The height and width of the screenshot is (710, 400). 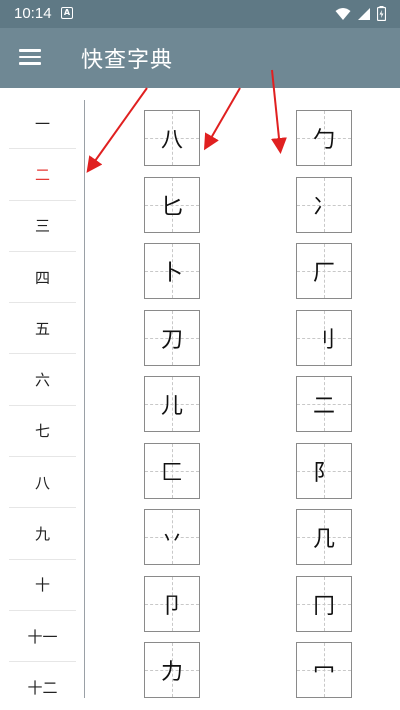 I want to click on notification-icon: A, so click(x=67, y=13).